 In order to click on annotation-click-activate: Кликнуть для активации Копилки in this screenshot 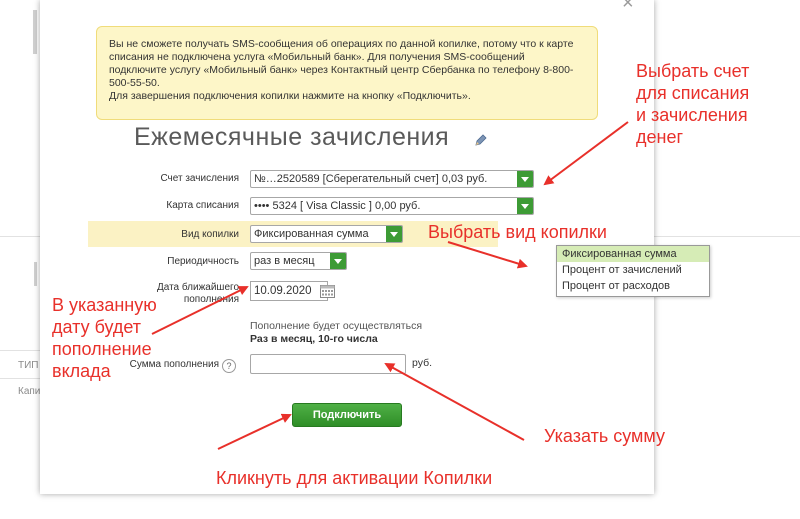, I will do `click(354, 478)`.